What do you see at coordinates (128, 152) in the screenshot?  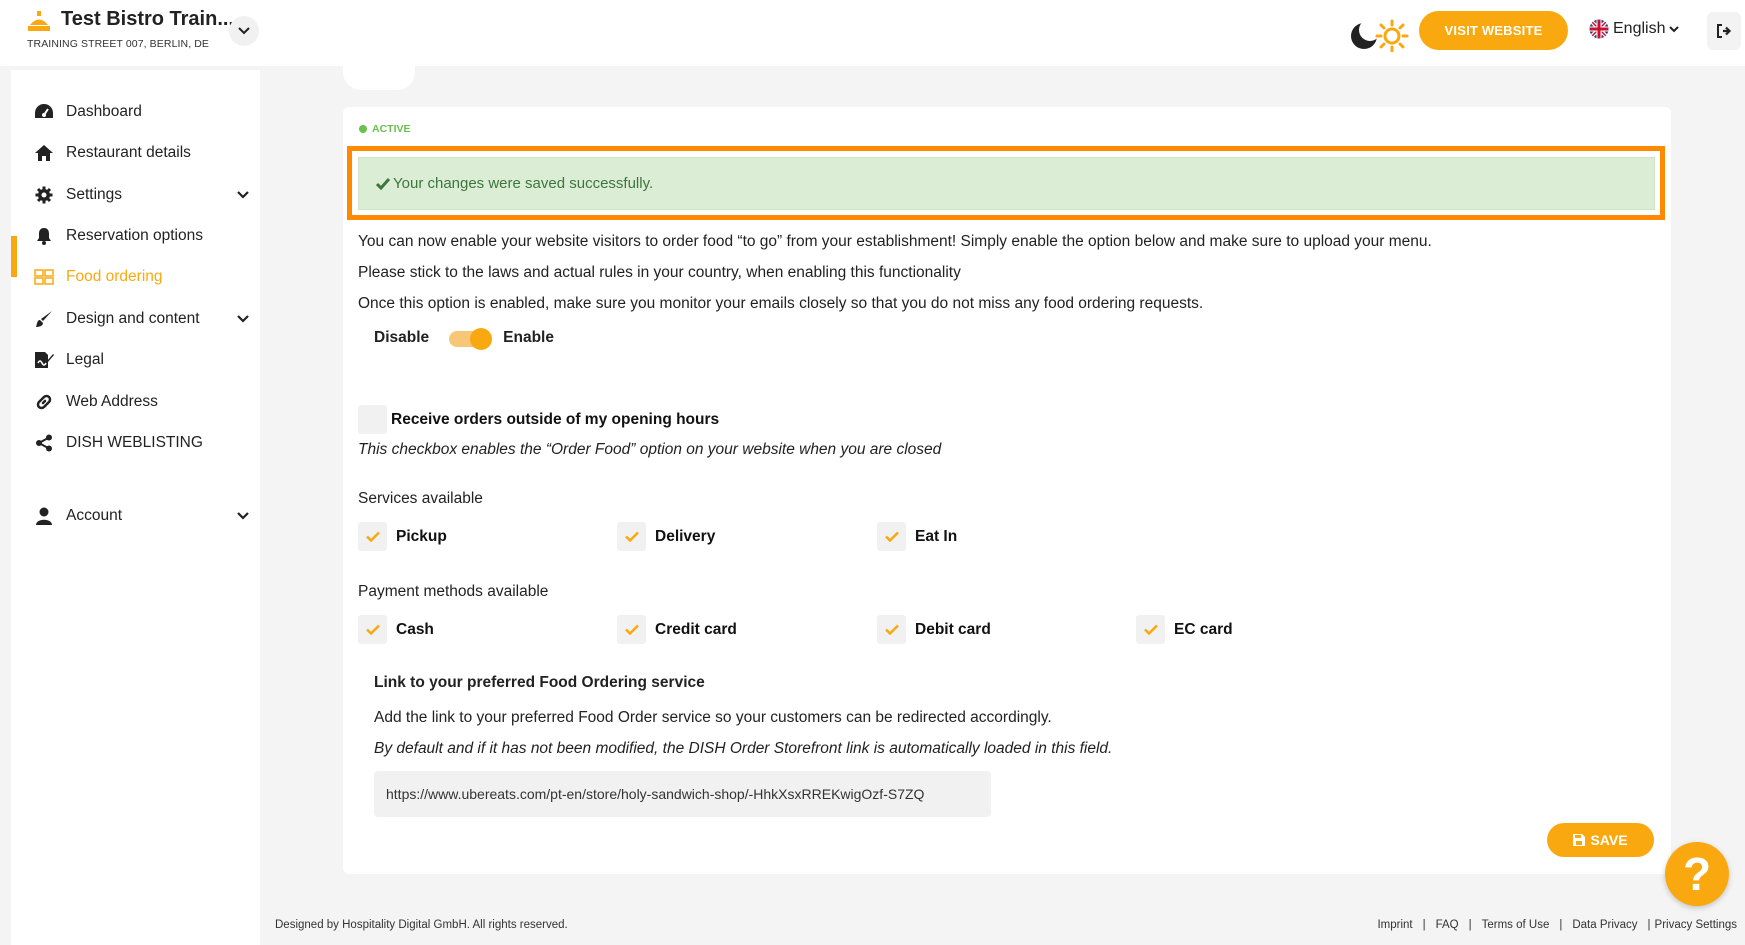 I see `sidebar-item-label: Restaurant details` at bounding box center [128, 152].